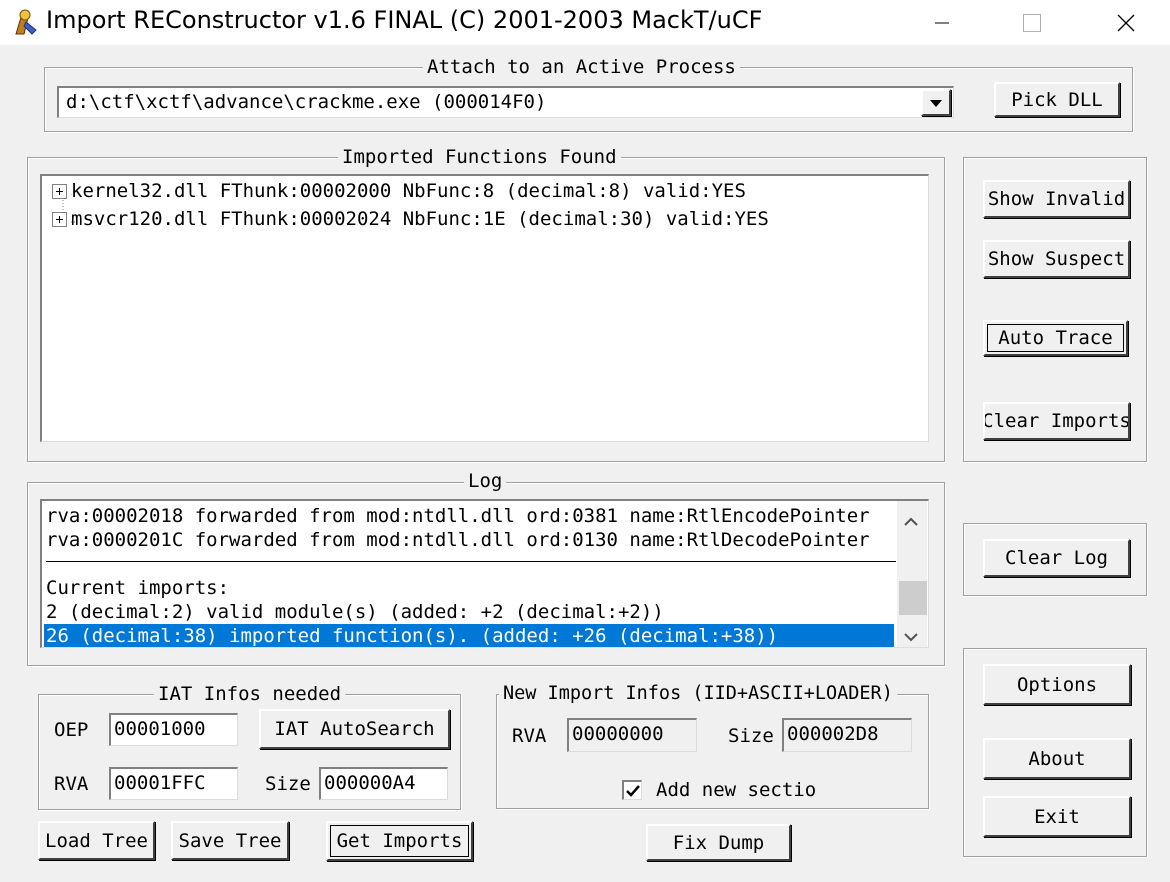 The height and width of the screenshot is (882, 1170). I want to click on log-scrollbar, so click(912, 574).